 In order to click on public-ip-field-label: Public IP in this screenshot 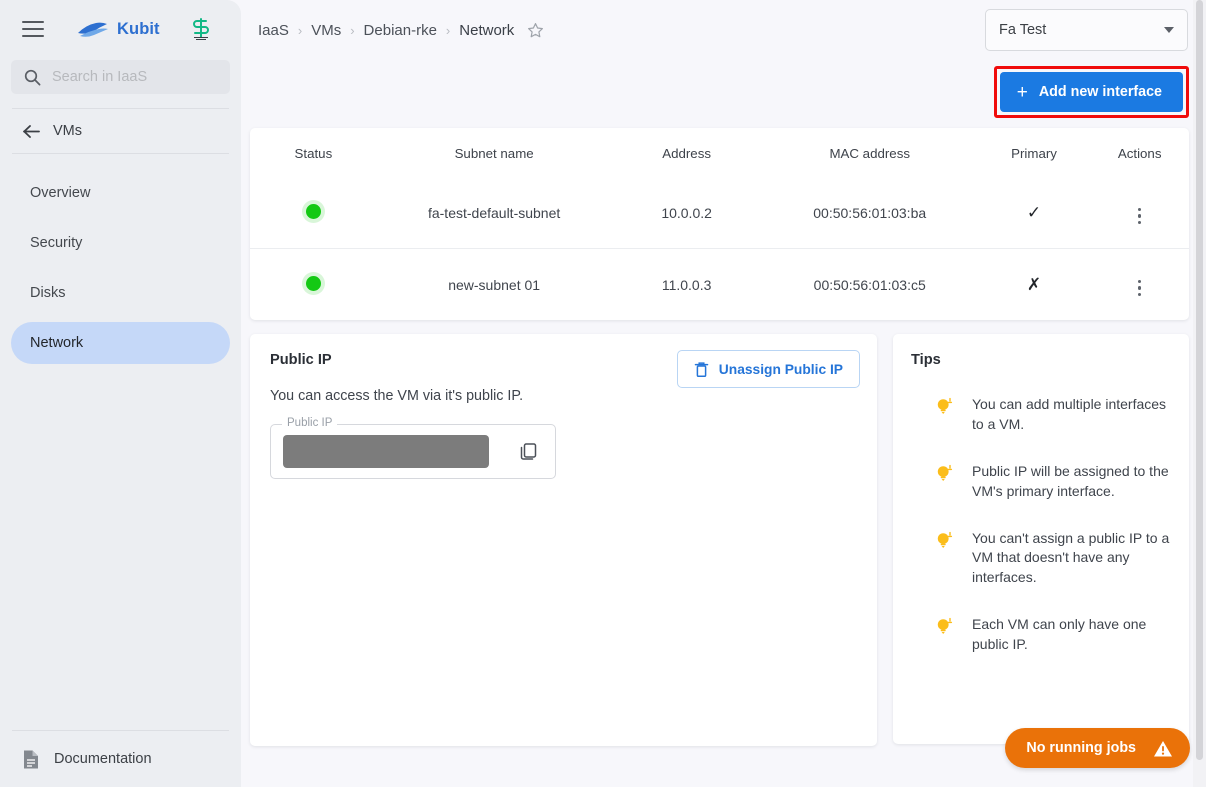, I will do `click(310, 423)`.